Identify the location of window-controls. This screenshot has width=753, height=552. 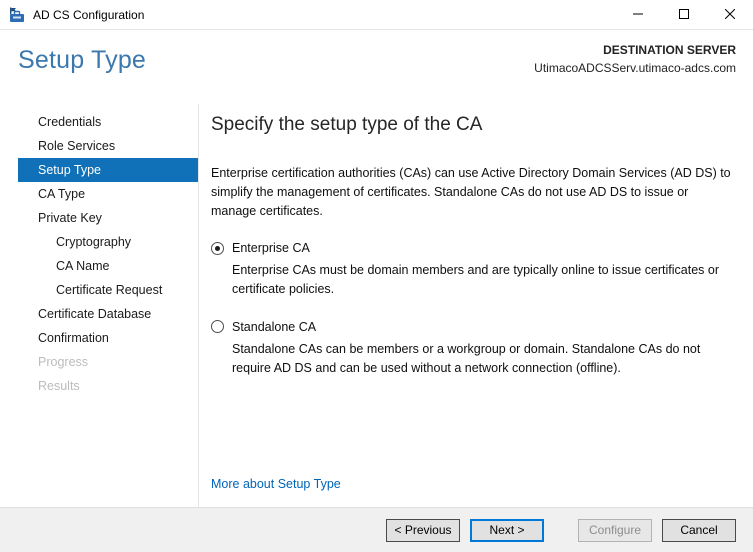
(684, 14).